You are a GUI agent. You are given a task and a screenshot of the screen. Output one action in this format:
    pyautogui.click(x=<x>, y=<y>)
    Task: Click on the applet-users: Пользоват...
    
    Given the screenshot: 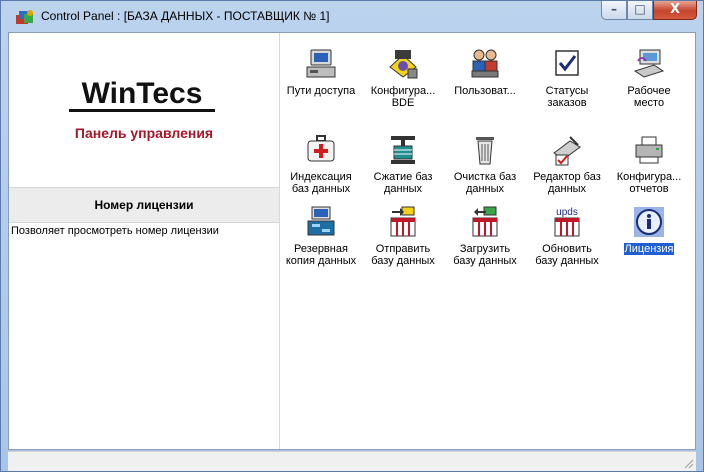 What is the action you would take?
    pyautogui.click(x=485, y=73)
    